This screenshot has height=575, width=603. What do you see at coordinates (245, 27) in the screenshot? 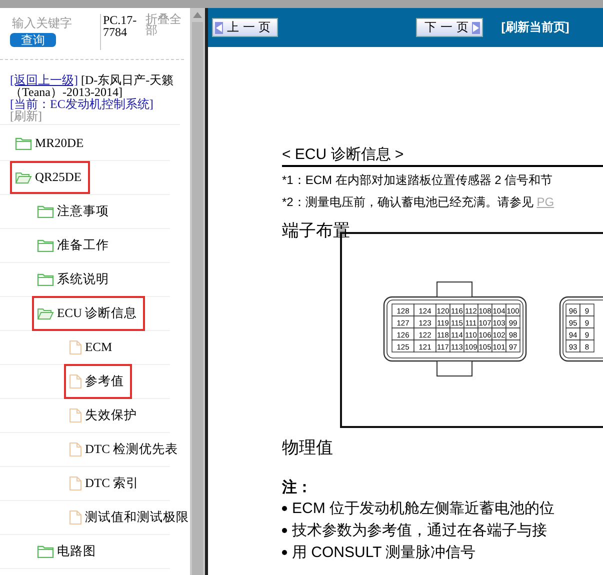
I see `previous-page-button: 上 一 页` at bounding box center [245, 27].